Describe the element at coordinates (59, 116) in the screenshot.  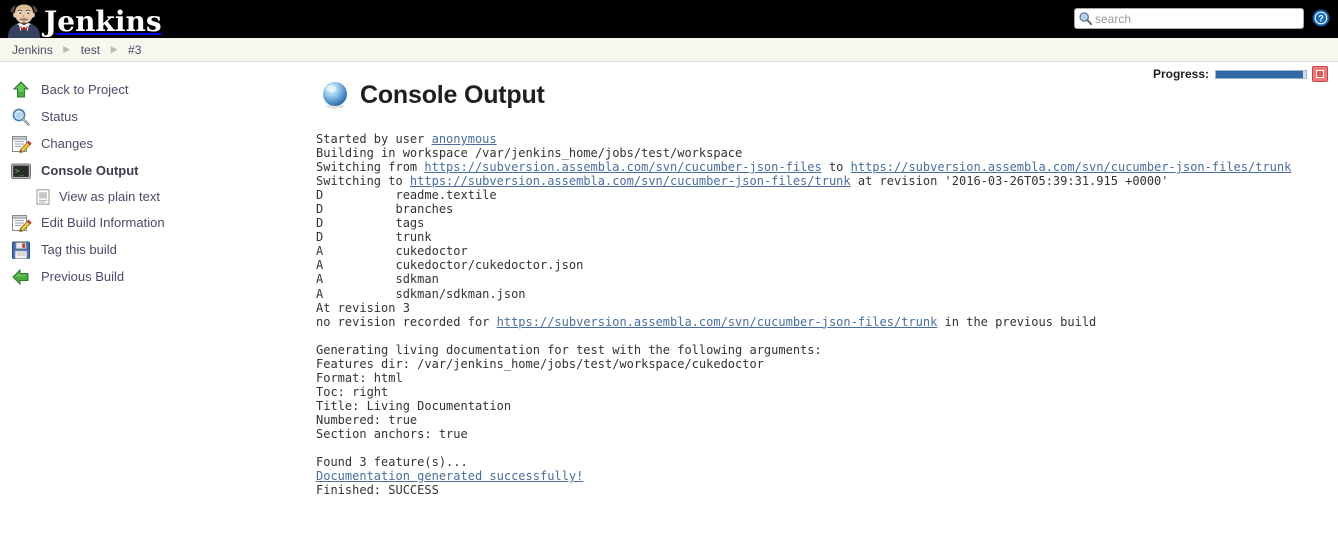
I see `sidebar-item-label: Status` at that location.